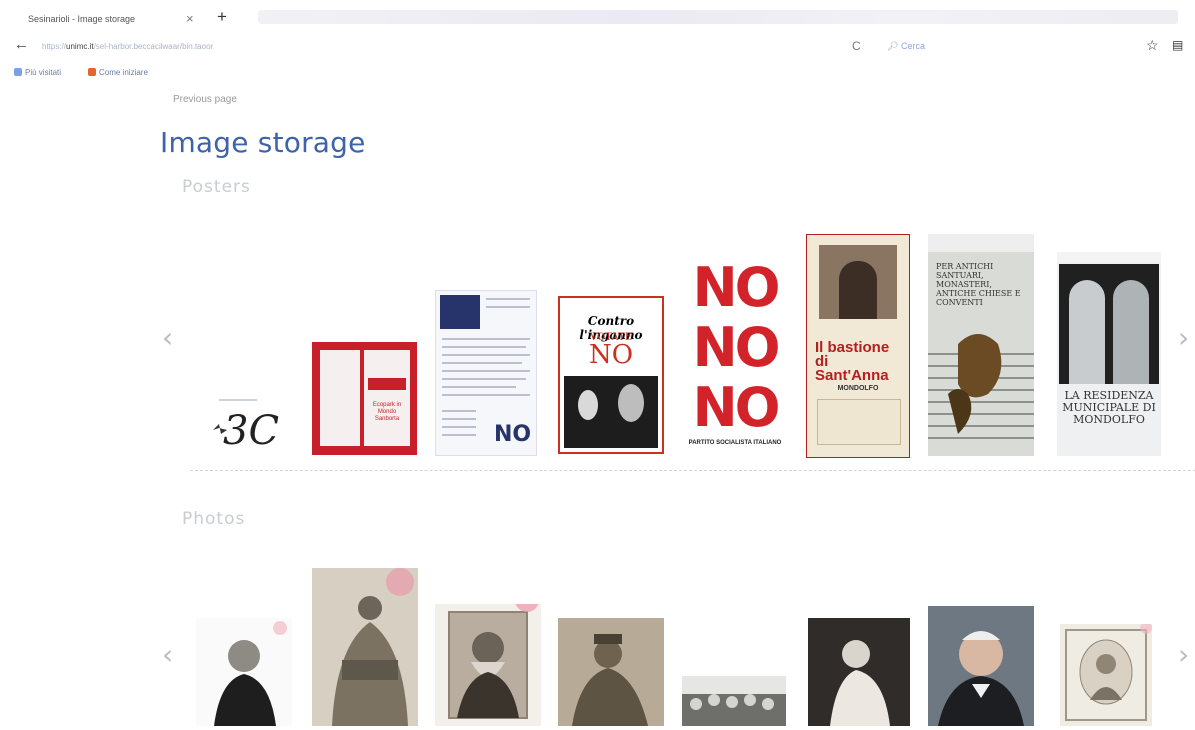  Describe the element at coordinates (205, 99) in the screenshot. I see `previous-page-link: Previous page` at that location.